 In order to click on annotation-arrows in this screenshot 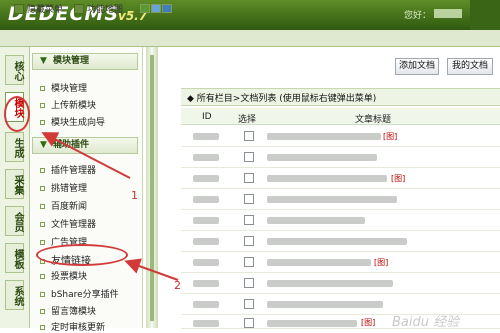, I will do `click(110, 206)`.